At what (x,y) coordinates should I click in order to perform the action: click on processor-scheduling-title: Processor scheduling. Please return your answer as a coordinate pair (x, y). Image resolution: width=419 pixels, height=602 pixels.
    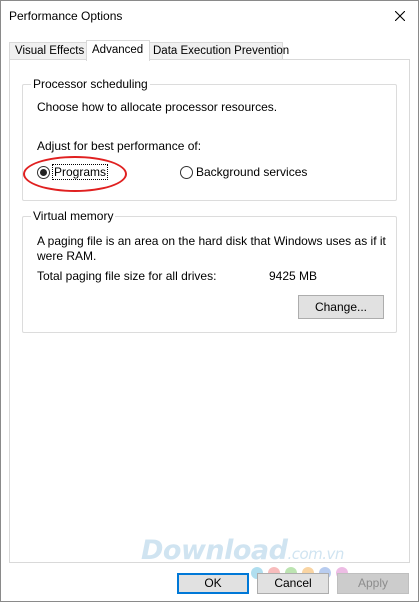
    Looking at the image, I should click on (90, 84).